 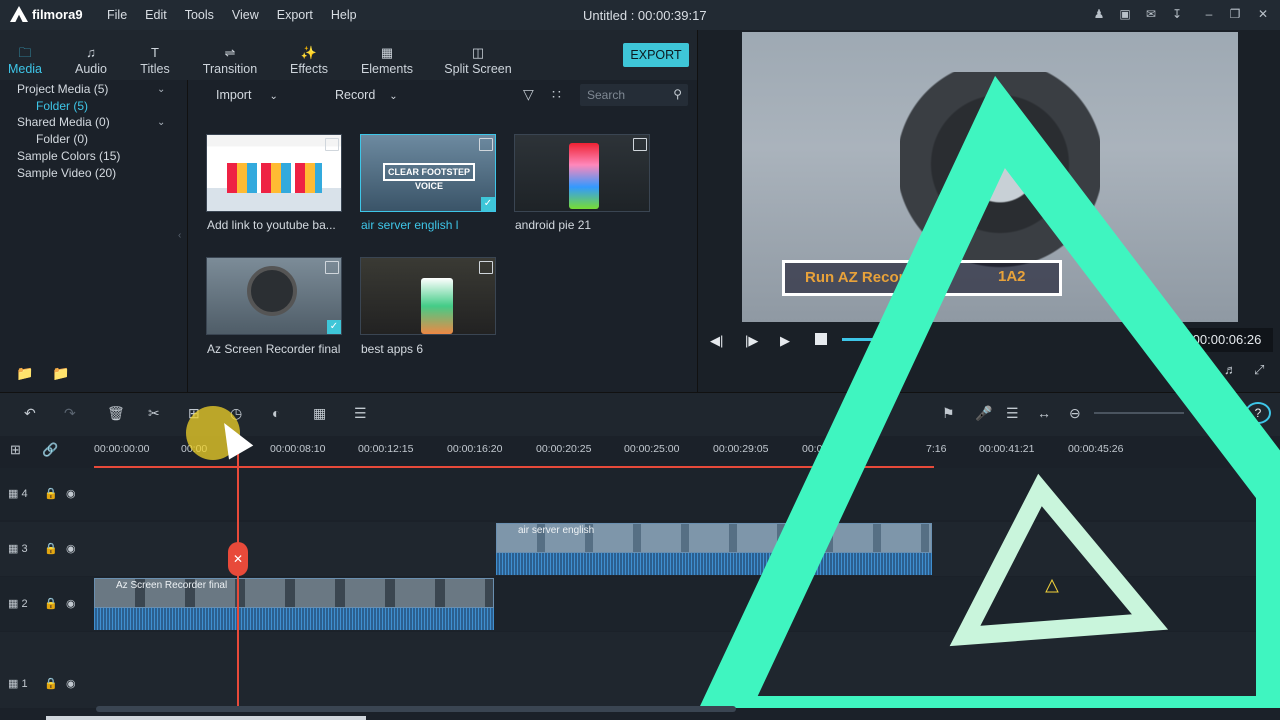 I want to click on small-triangle, so click(x=1059, y=560).